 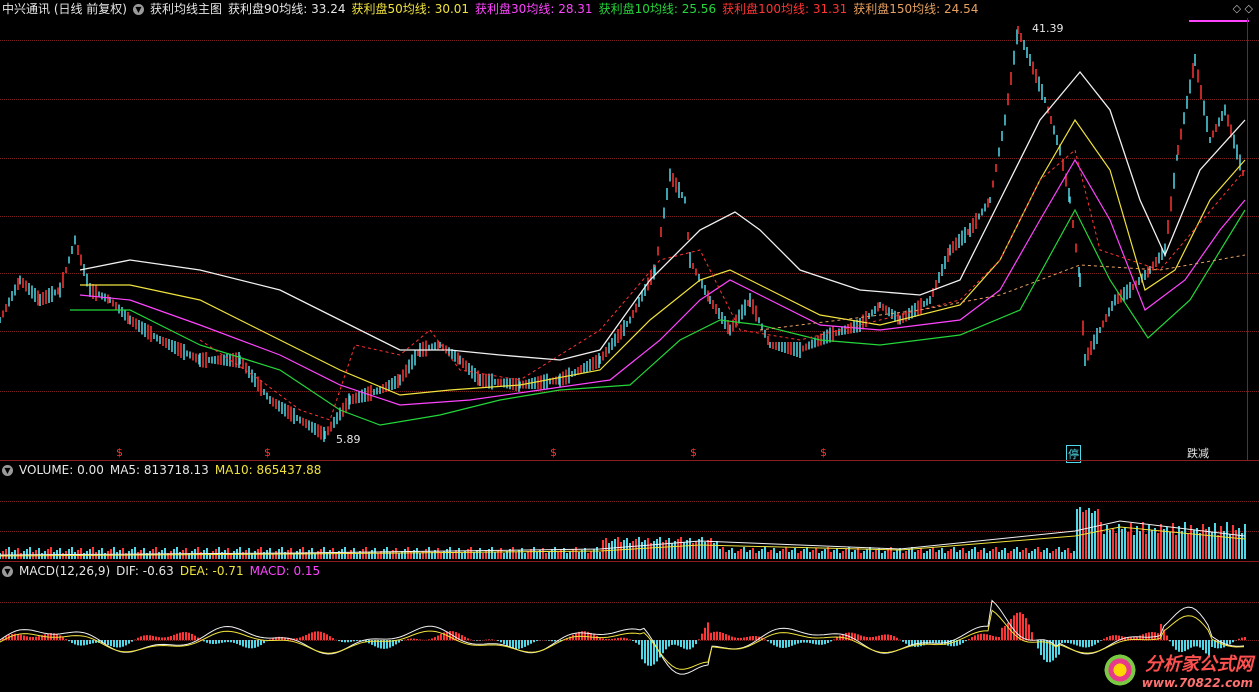 What do you see at coordinates (1197, 683) in the screenshot?
I see `watermark-url: www.70822.com` at bounding box center [1197, 683].